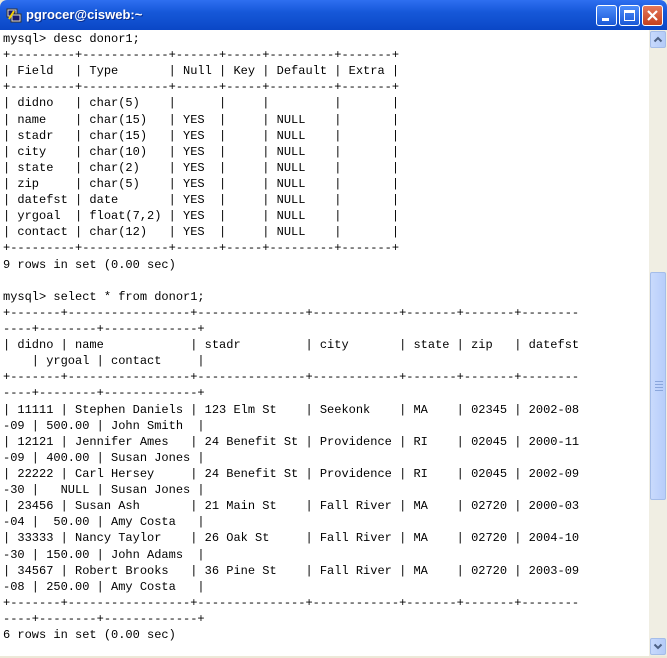 This screenshot has width=667, height=658. What do you see at coordinates (14, 15) in the screenshot?
I see `putty-icon` at bounding box center [14, 15].